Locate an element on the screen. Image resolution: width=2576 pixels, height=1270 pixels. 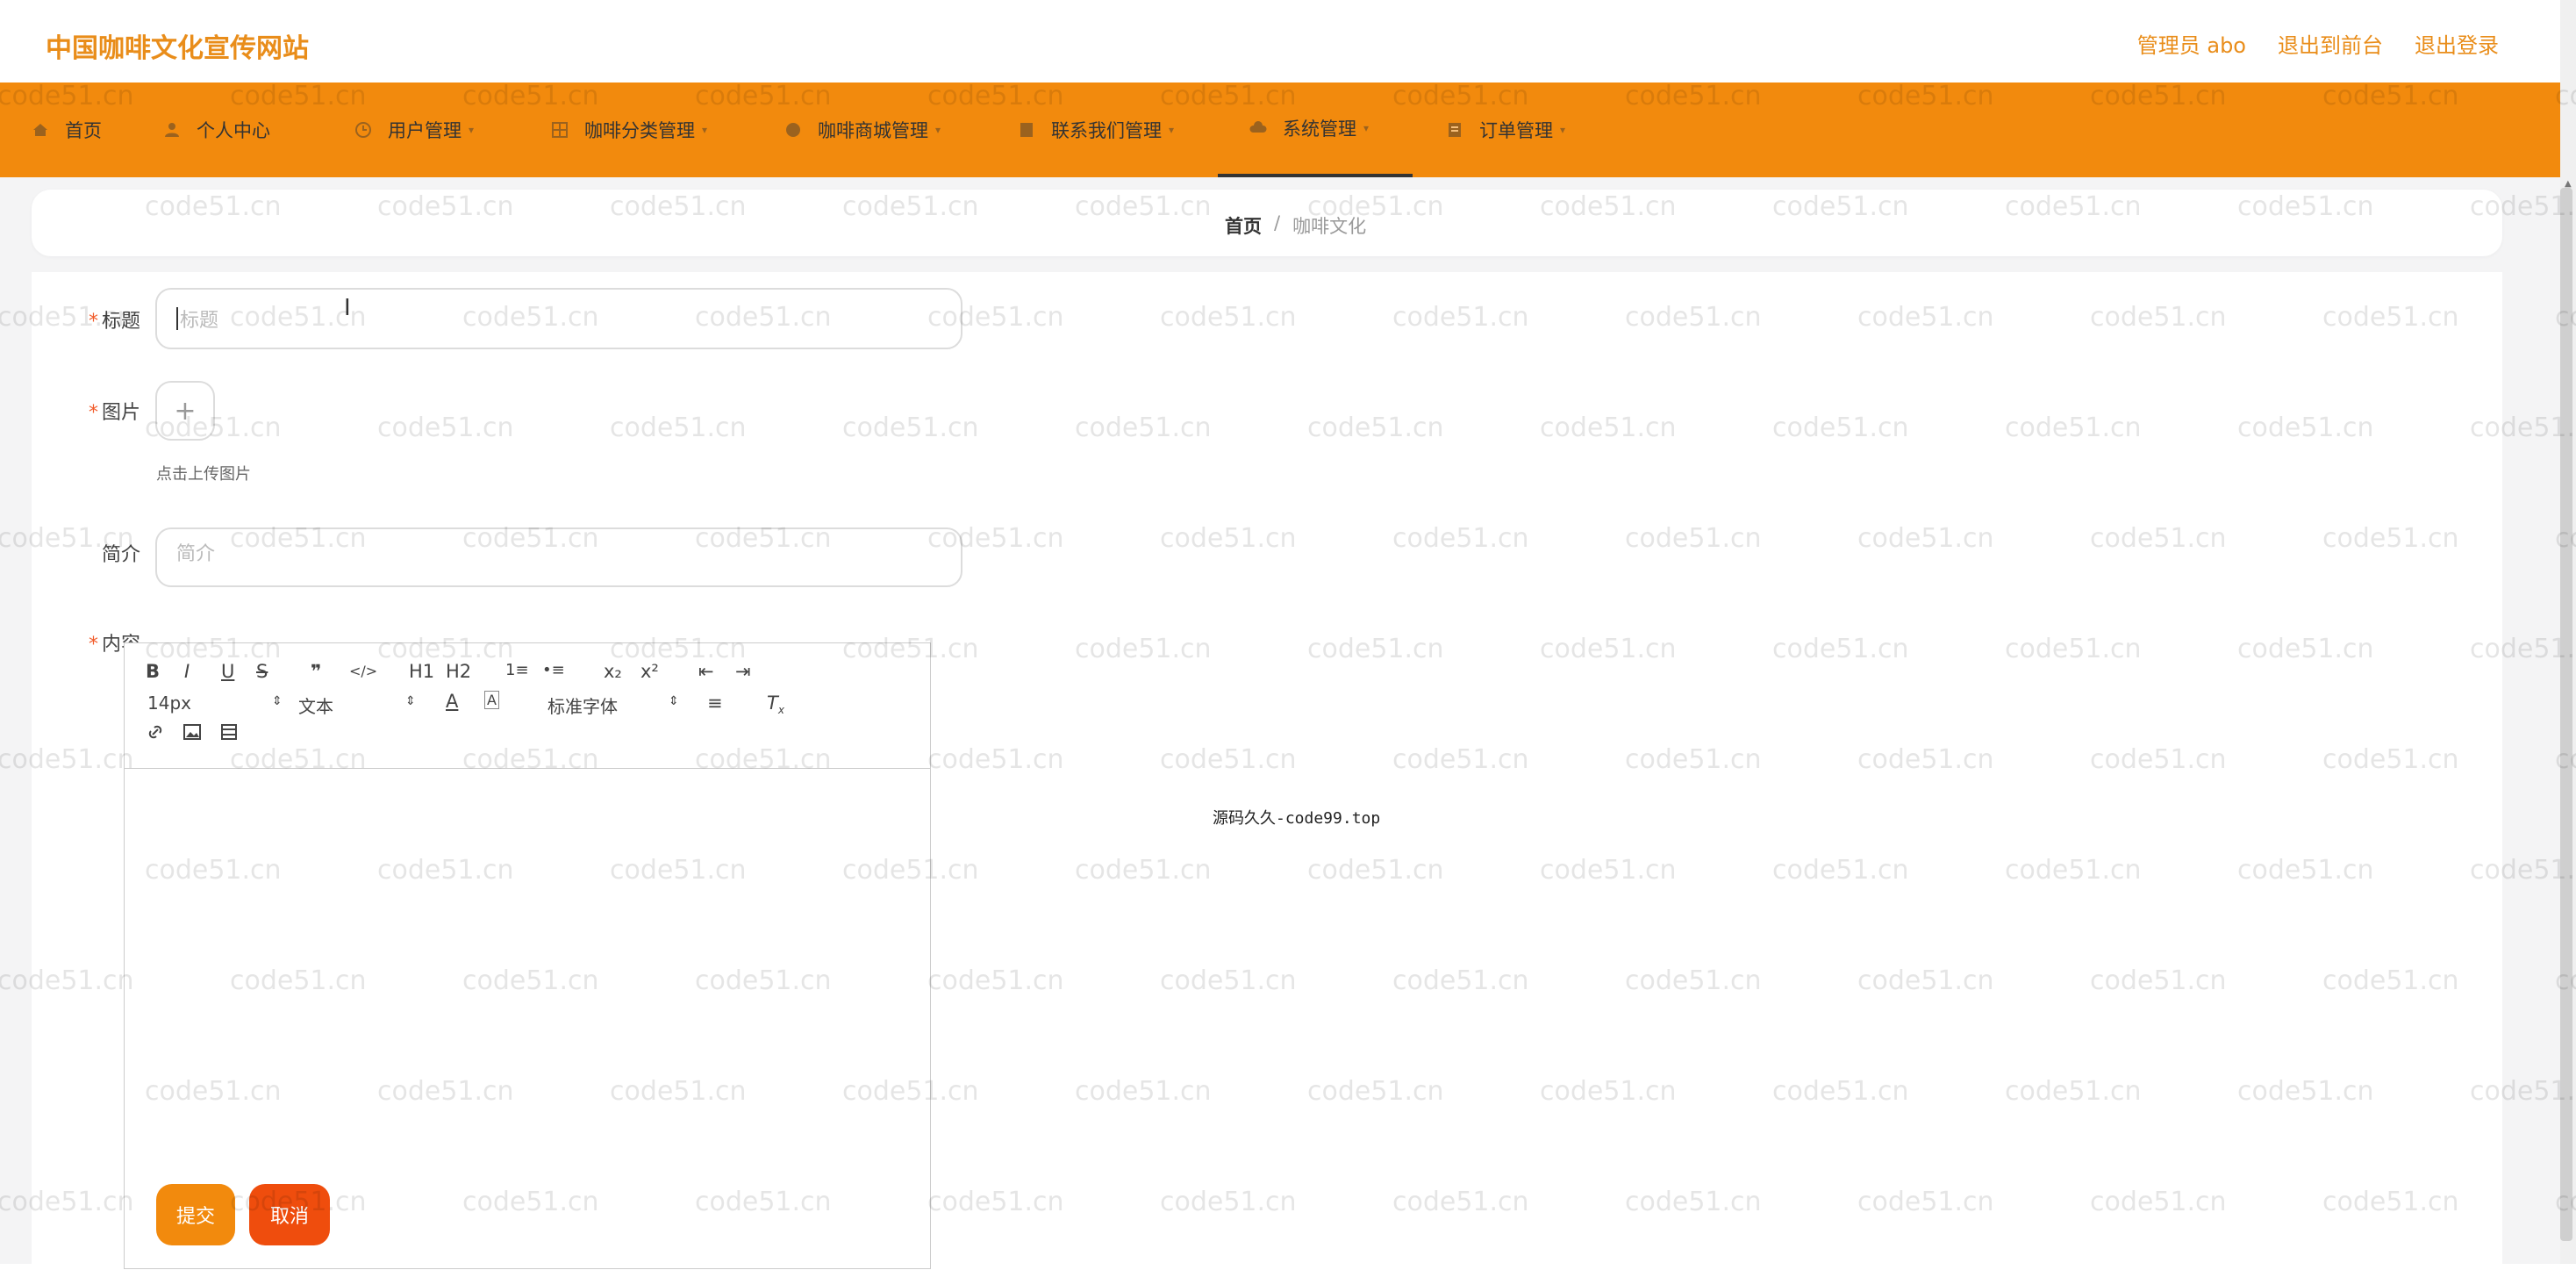
superscript-button: x² is located at coordinates (649, 671).